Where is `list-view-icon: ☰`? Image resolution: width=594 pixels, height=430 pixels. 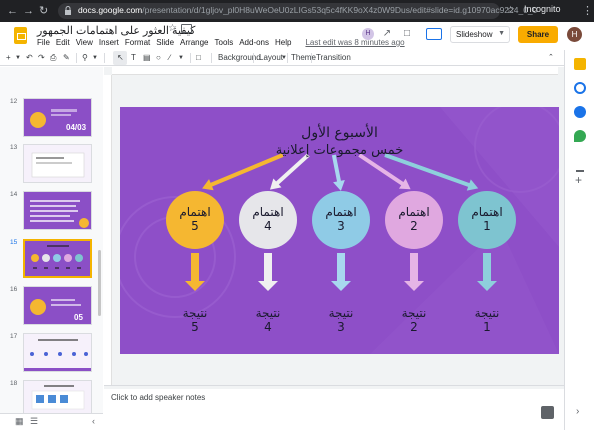 list-view-icon: ☰ is located at coordinates (34, 421).